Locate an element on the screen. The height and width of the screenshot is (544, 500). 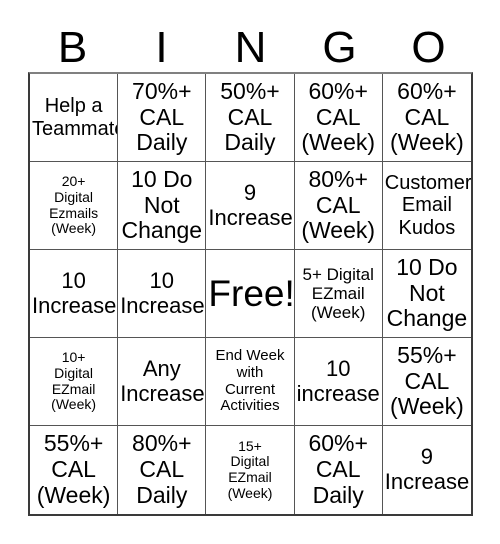
bingo-cell-label: 60%+ CAL Daily is located at coordinates (338, 469).